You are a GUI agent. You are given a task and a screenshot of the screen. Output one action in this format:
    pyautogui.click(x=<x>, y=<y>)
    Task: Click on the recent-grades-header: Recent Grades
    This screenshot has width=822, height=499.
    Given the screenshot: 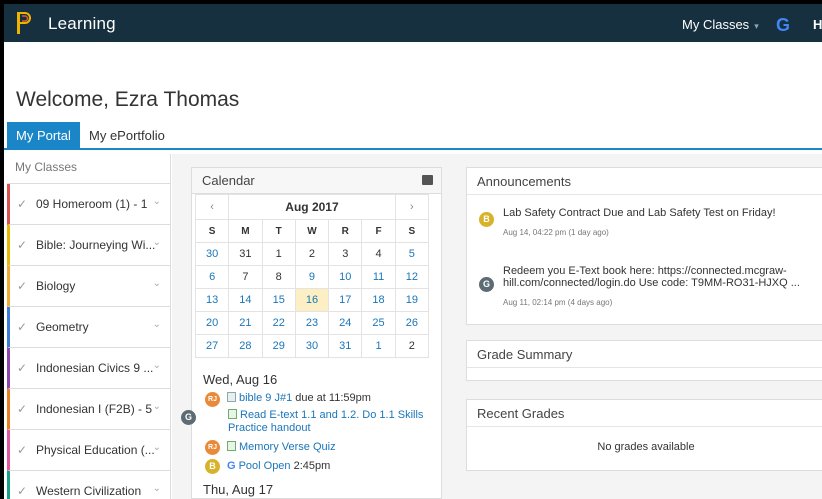 What is the action you would take?
    pyautogui.click(x=644, y=413)
    